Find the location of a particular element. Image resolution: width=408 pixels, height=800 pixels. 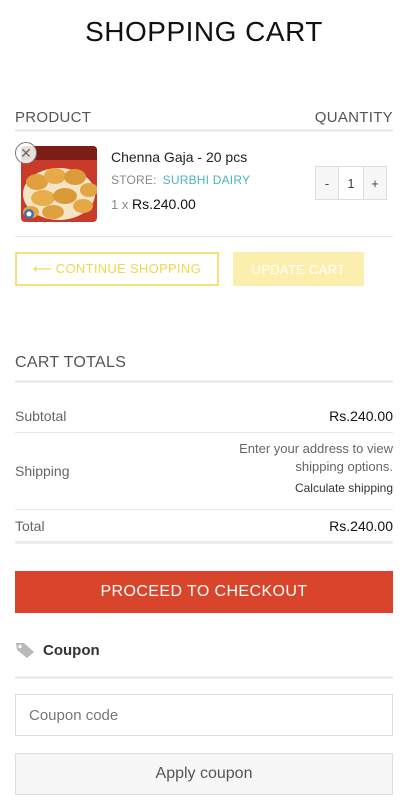

cart-table-header: PRODUCT QUANTITY is located at coordinates (204, 117).